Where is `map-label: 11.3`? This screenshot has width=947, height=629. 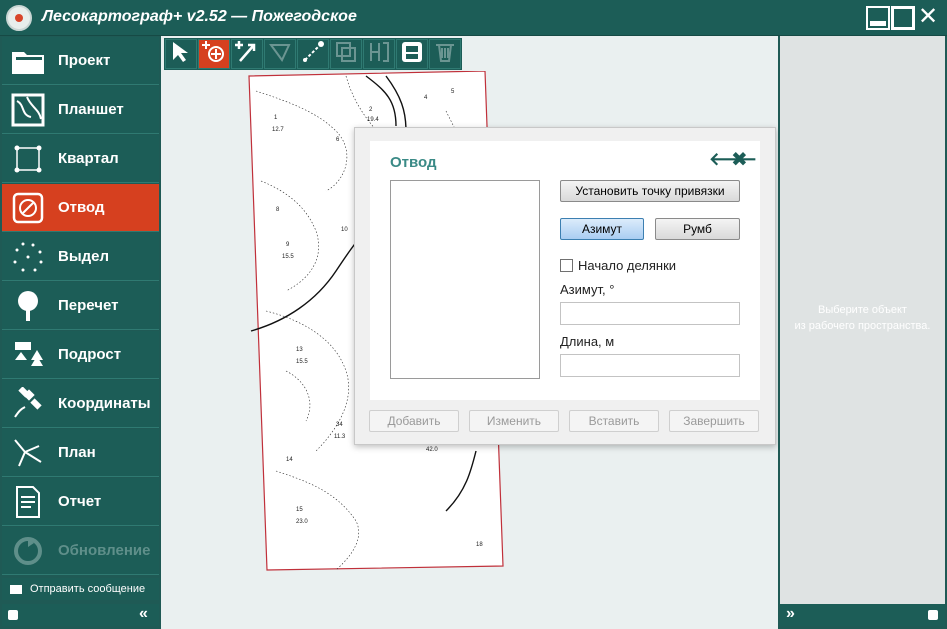 map-label: 11.3 is located at coordinates (340, 437).